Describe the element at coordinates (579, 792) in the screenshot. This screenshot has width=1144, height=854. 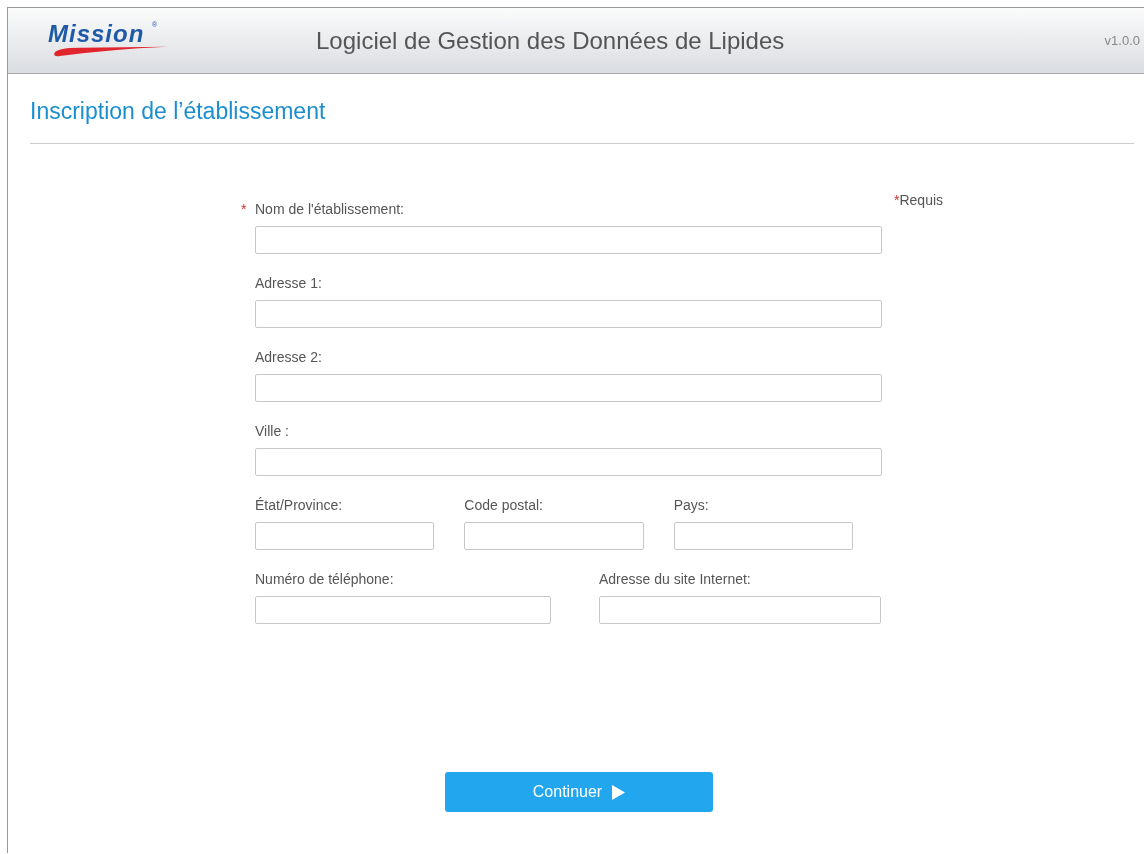
I see `continue-button: Continuer` at that location.